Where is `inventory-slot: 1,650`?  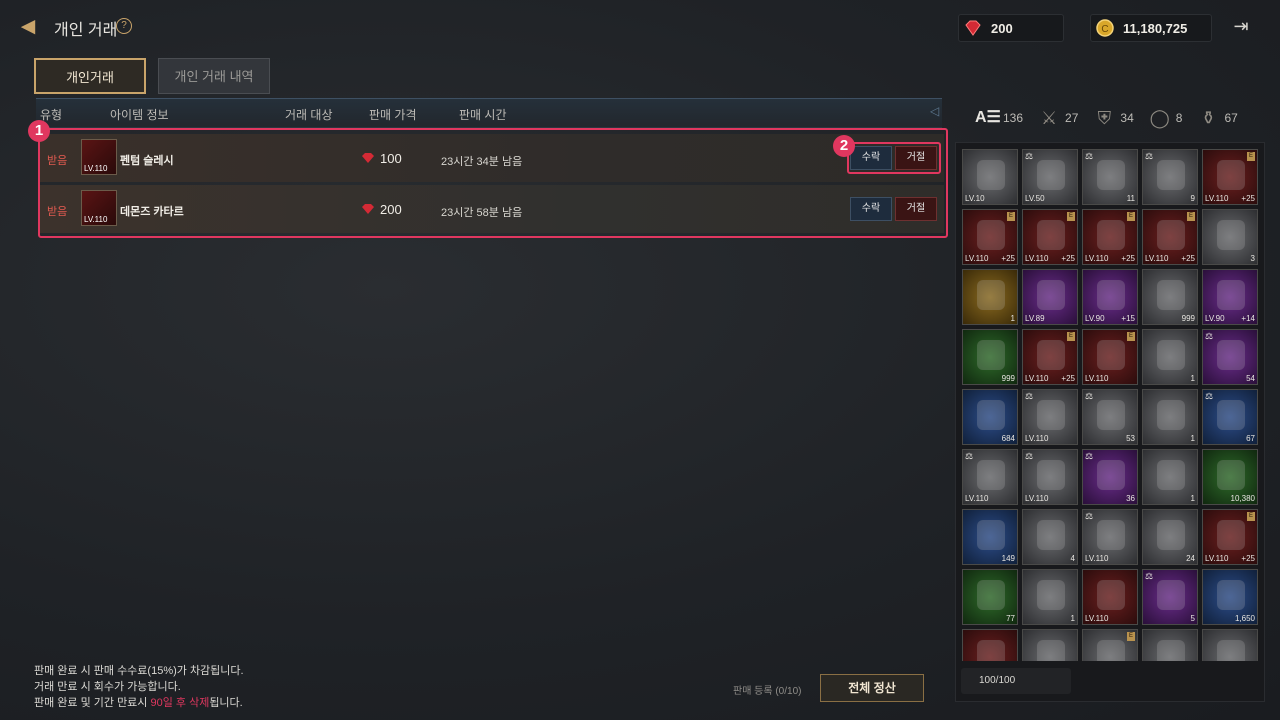
inventory-slot: 1,650 is located at coordinates (1230, 597).